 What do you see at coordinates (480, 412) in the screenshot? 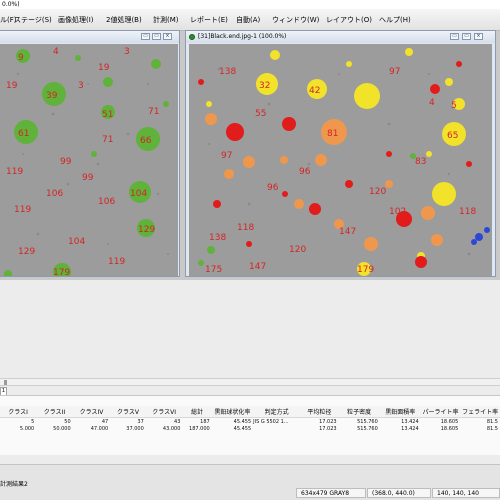
I see `col-header: フェライト率` at bounding box center [480, 412].